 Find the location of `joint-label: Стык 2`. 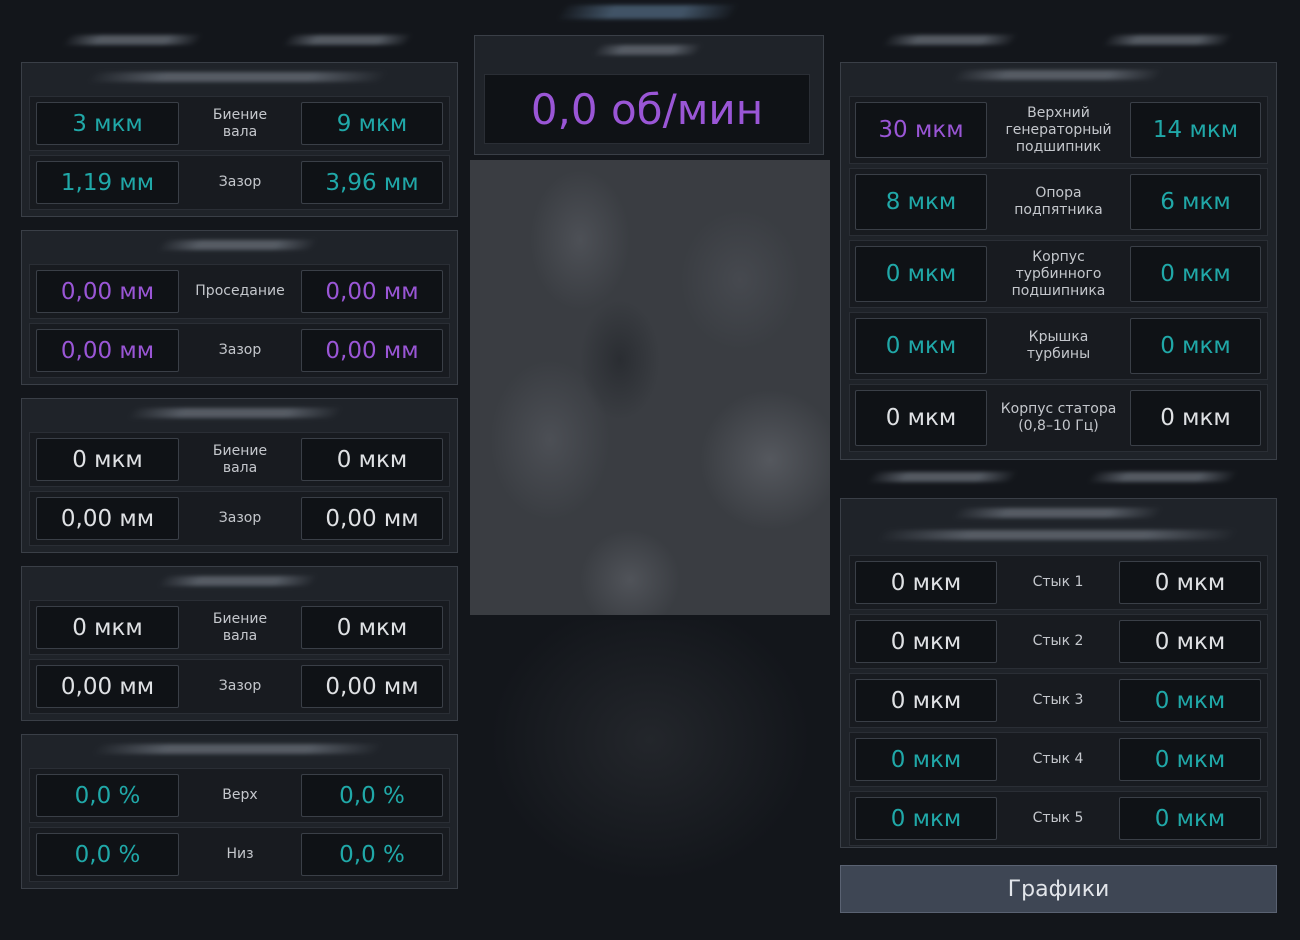

joint-label: Стык 2 is located at coordinates (1058, 641).